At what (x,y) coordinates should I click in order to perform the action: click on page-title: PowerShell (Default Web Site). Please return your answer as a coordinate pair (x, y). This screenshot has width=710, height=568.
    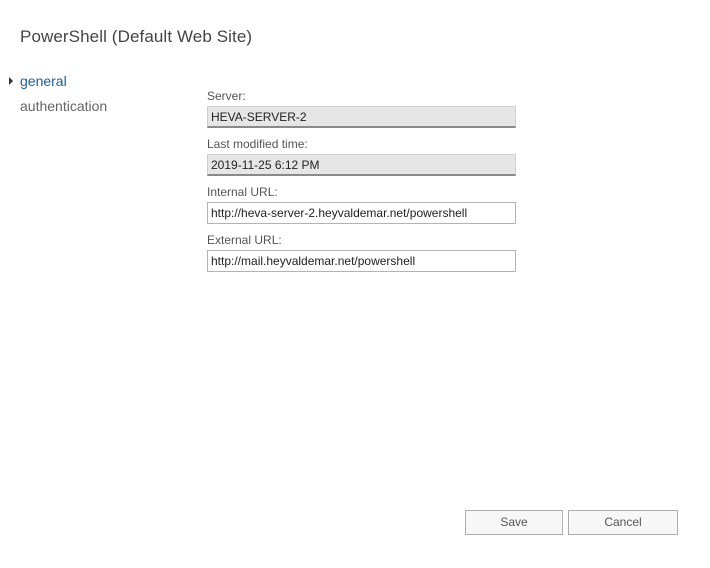
    Looking at the image, I should click on (136, 36).